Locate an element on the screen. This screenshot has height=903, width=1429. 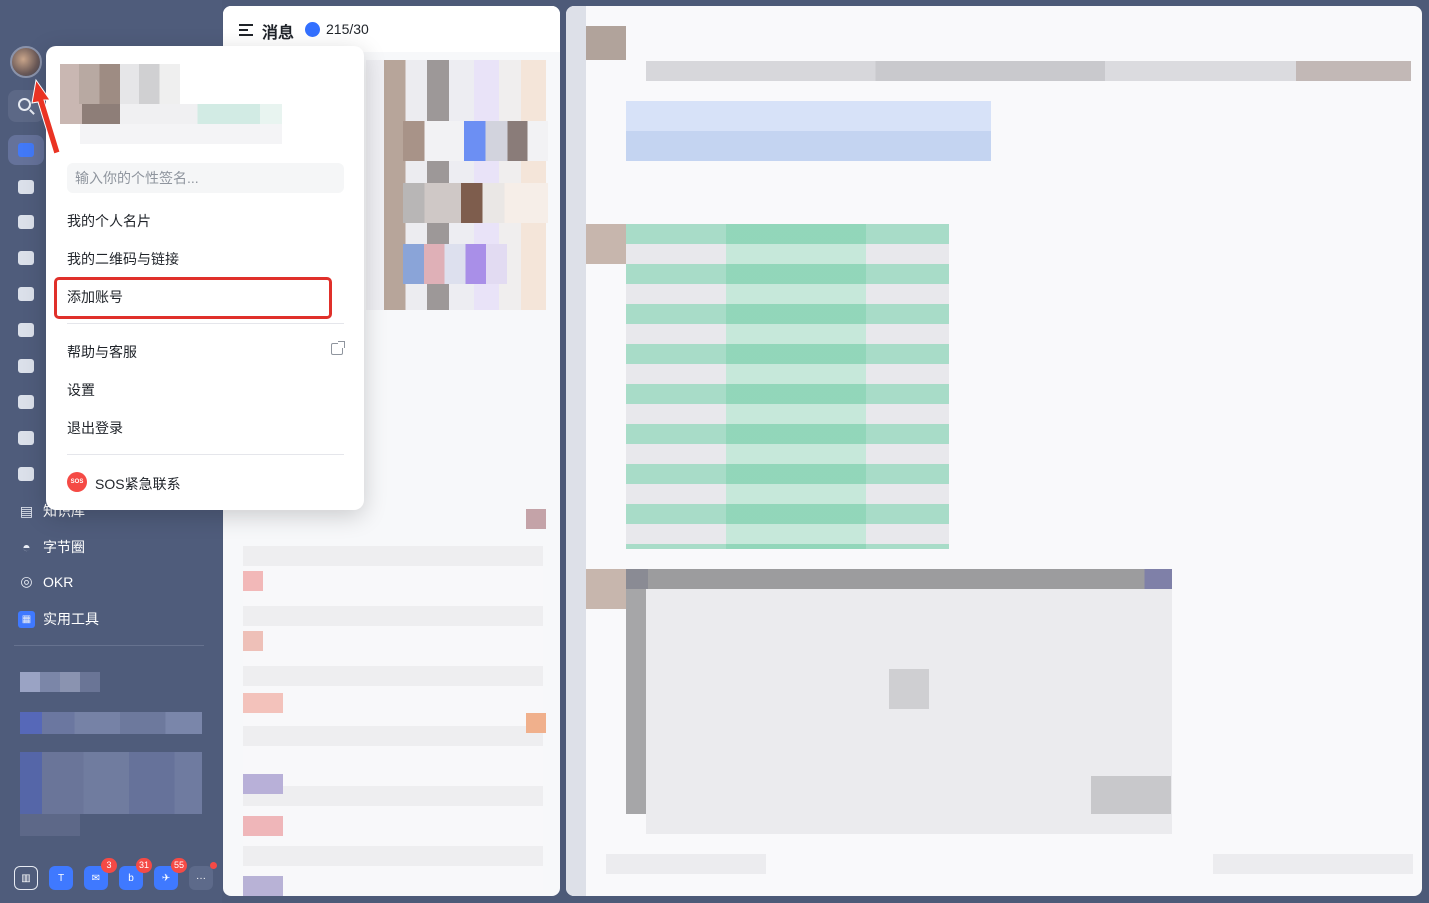
sidebar-divider is located at coordinates (109, 645).